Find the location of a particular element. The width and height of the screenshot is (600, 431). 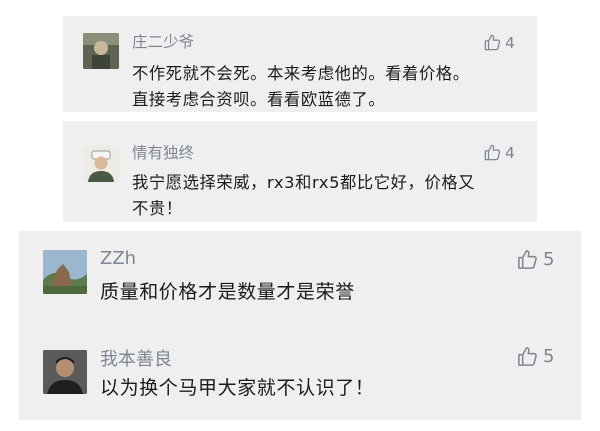

comment-line: 不贵！ is located at coordinates (157, 208).